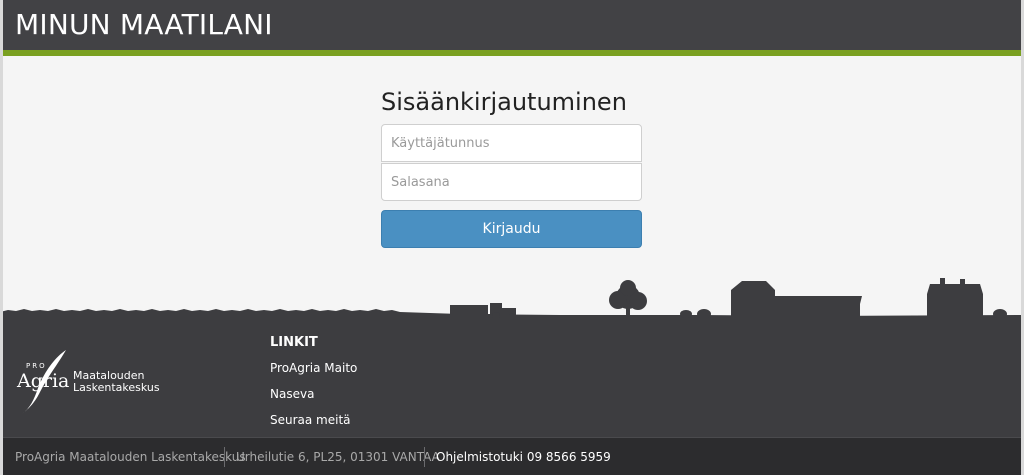 This screenshot has height=475, width=1024. What do you see at coordinates (512, 299) in the screenshot?
I see `farm-silhouette` at bounding box center [512, 299].